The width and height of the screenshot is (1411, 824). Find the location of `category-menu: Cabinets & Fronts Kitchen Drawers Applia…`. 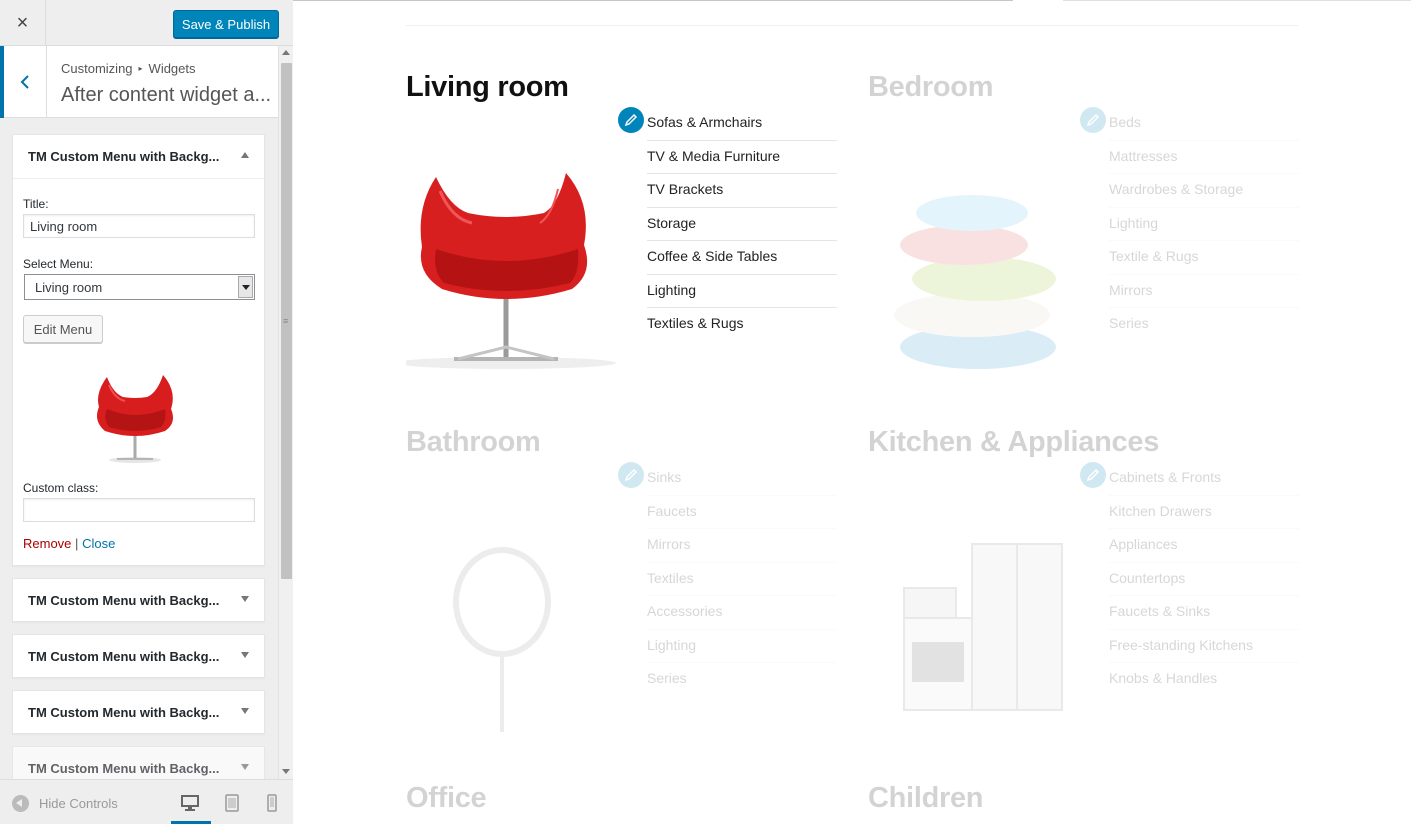

category-menu: Cabinets & Fronts Kitchen Drawers Applia… is located at coordinates (1204, 579).